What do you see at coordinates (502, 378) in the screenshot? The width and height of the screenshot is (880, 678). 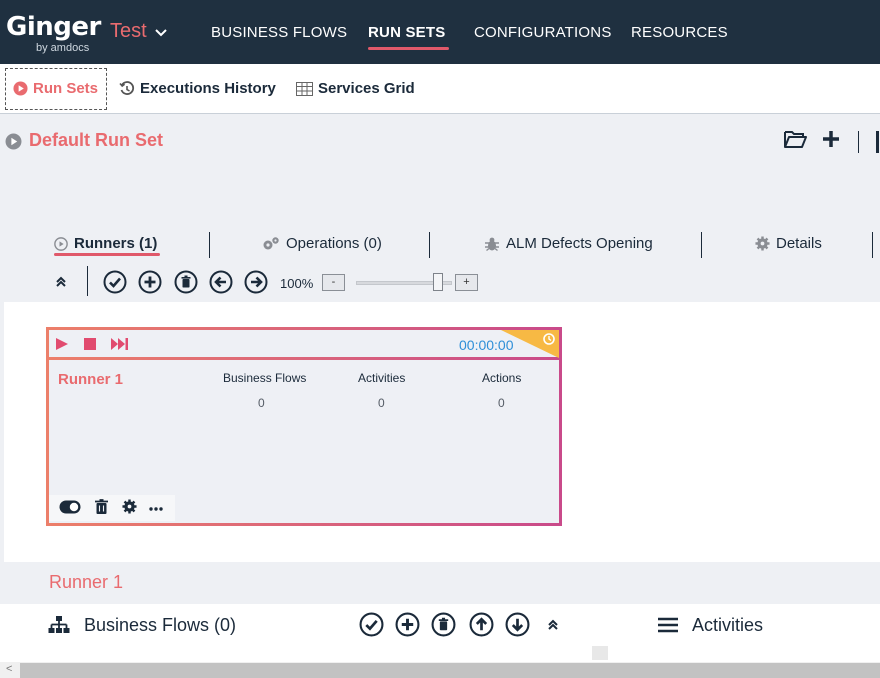 I see `stat-label-actions: Actions` at bounding box center [502, 378].